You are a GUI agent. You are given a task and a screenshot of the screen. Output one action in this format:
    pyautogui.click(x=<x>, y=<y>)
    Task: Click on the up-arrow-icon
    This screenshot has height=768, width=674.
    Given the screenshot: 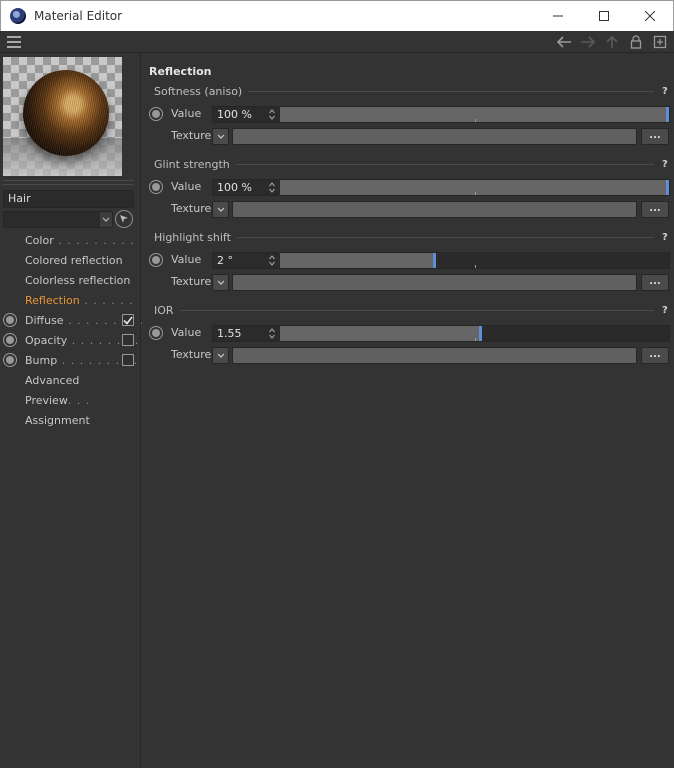 What is the action you would take?
    pyautogui.click(x=612, y=42)
    